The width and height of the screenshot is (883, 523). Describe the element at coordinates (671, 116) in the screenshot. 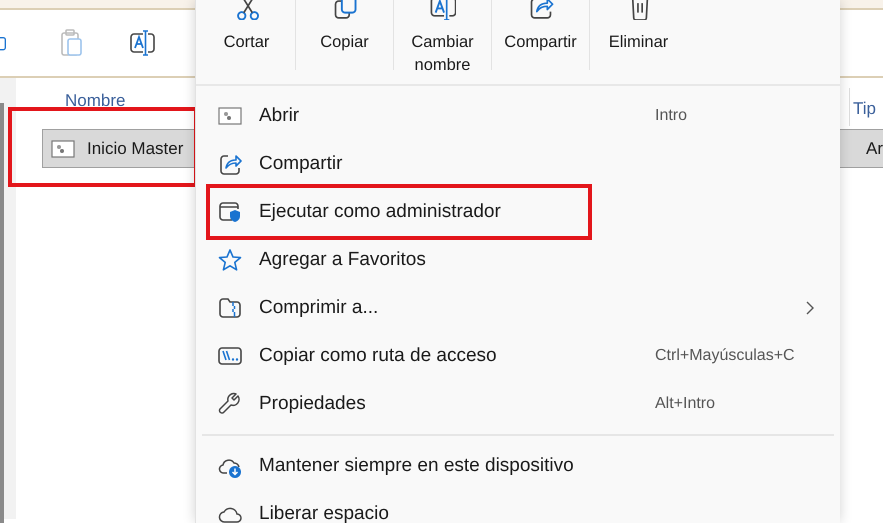

I see `shortcut-label: Intro` at that location.